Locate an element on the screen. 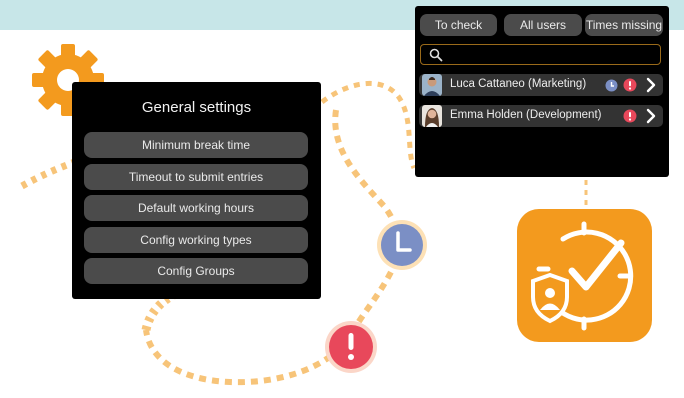  tab-times-missing: Times missing is located at coordinates (624, 25).